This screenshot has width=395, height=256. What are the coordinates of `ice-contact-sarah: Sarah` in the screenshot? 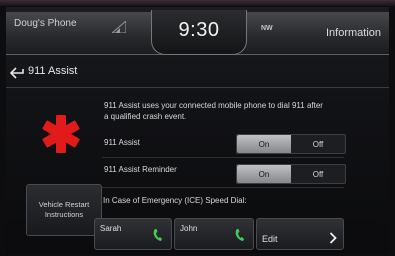 It's located at (133, 234).